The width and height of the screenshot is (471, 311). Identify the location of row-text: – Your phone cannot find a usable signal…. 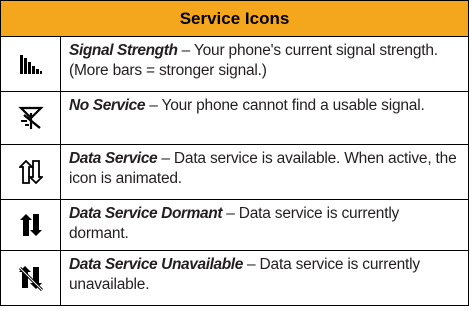
(285, 105).